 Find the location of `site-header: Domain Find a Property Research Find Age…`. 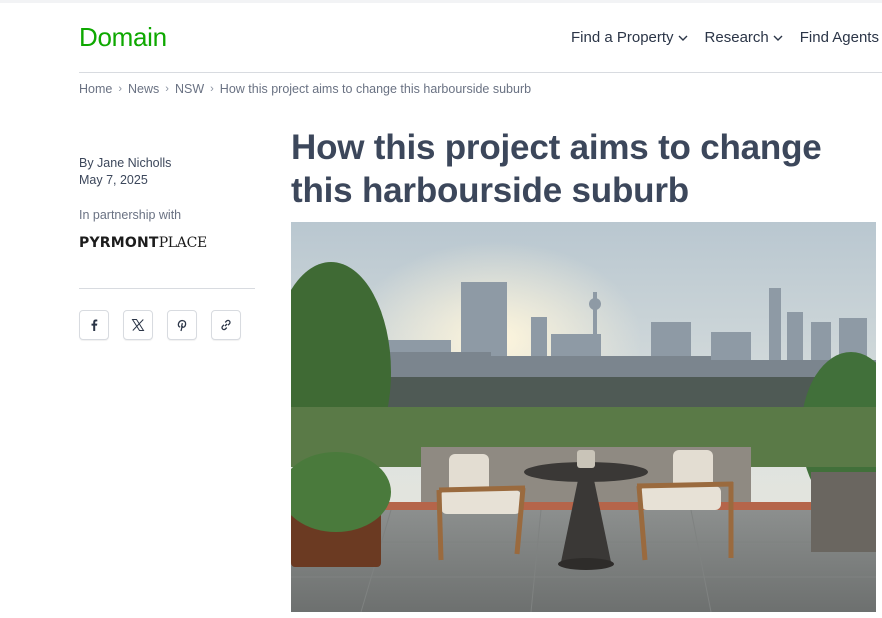

site-header: Domain Find a Property Research Find Age… is located at coordinates (441, 36).